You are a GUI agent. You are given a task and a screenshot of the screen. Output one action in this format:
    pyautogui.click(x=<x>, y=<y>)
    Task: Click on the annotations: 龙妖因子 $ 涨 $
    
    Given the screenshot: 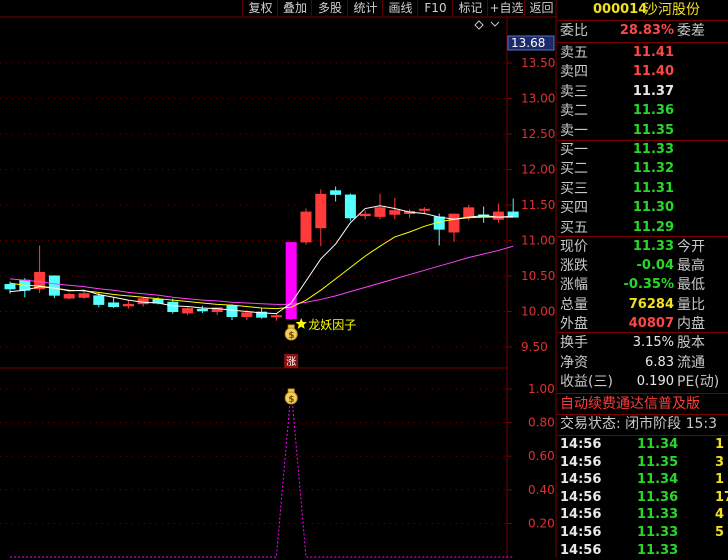 What is the action you would take?
    pyautogui.click(x=320, y=361)
    